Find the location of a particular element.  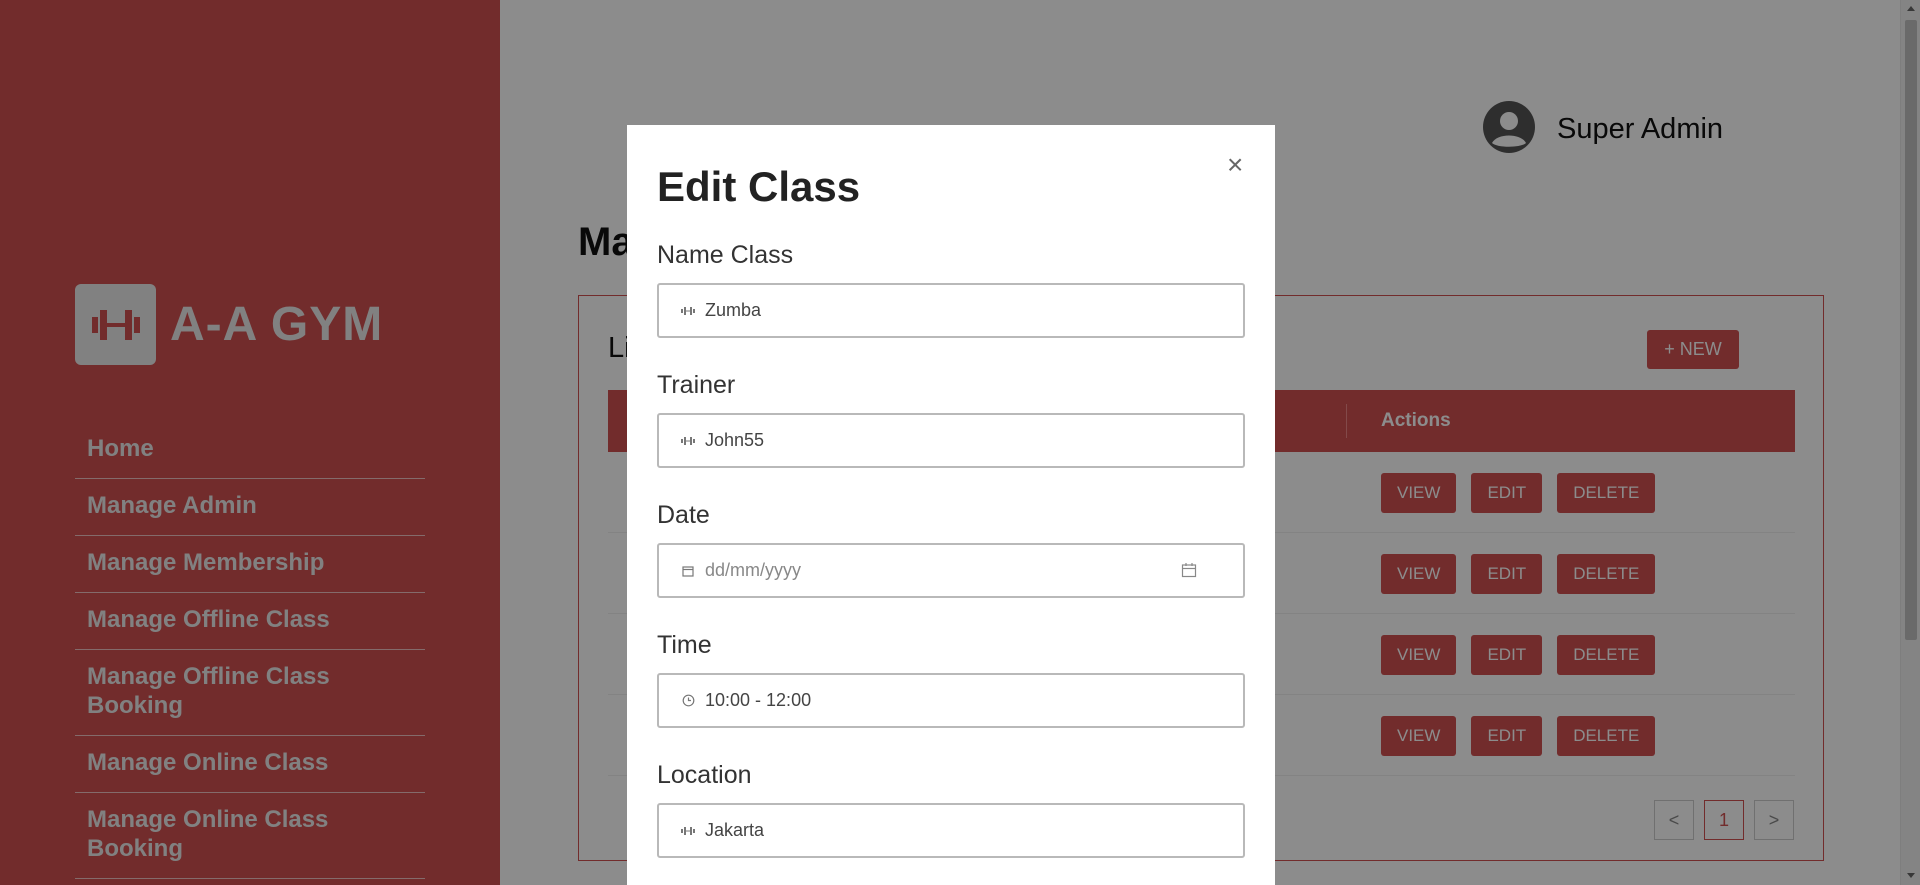

date-field is located at coordinates (951, 570).